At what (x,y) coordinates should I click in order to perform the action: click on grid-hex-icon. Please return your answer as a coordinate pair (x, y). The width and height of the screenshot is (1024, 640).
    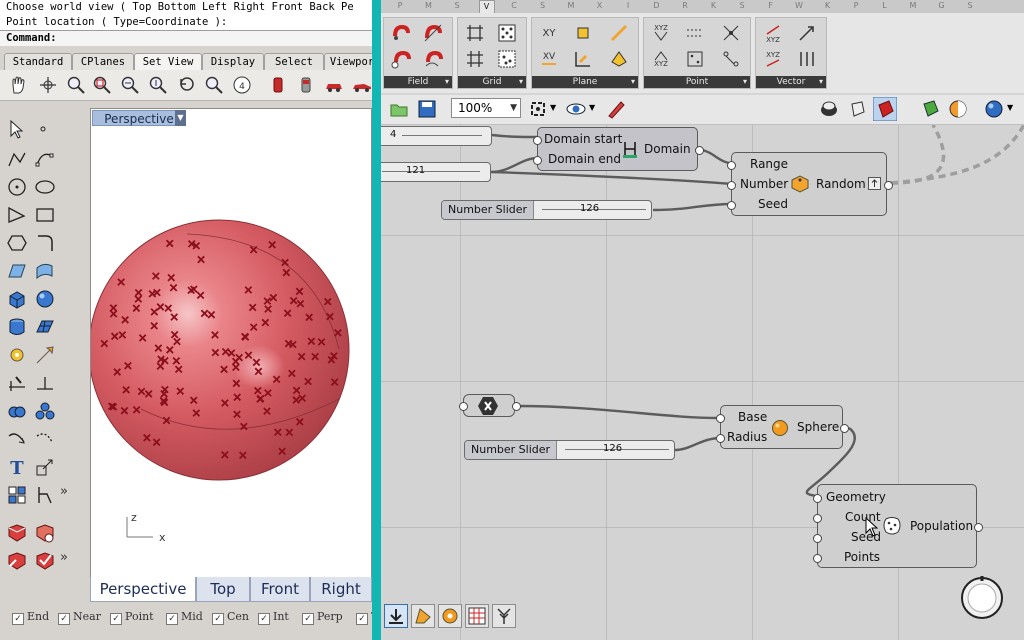
    Looking at the image, I should click on (475, 33).